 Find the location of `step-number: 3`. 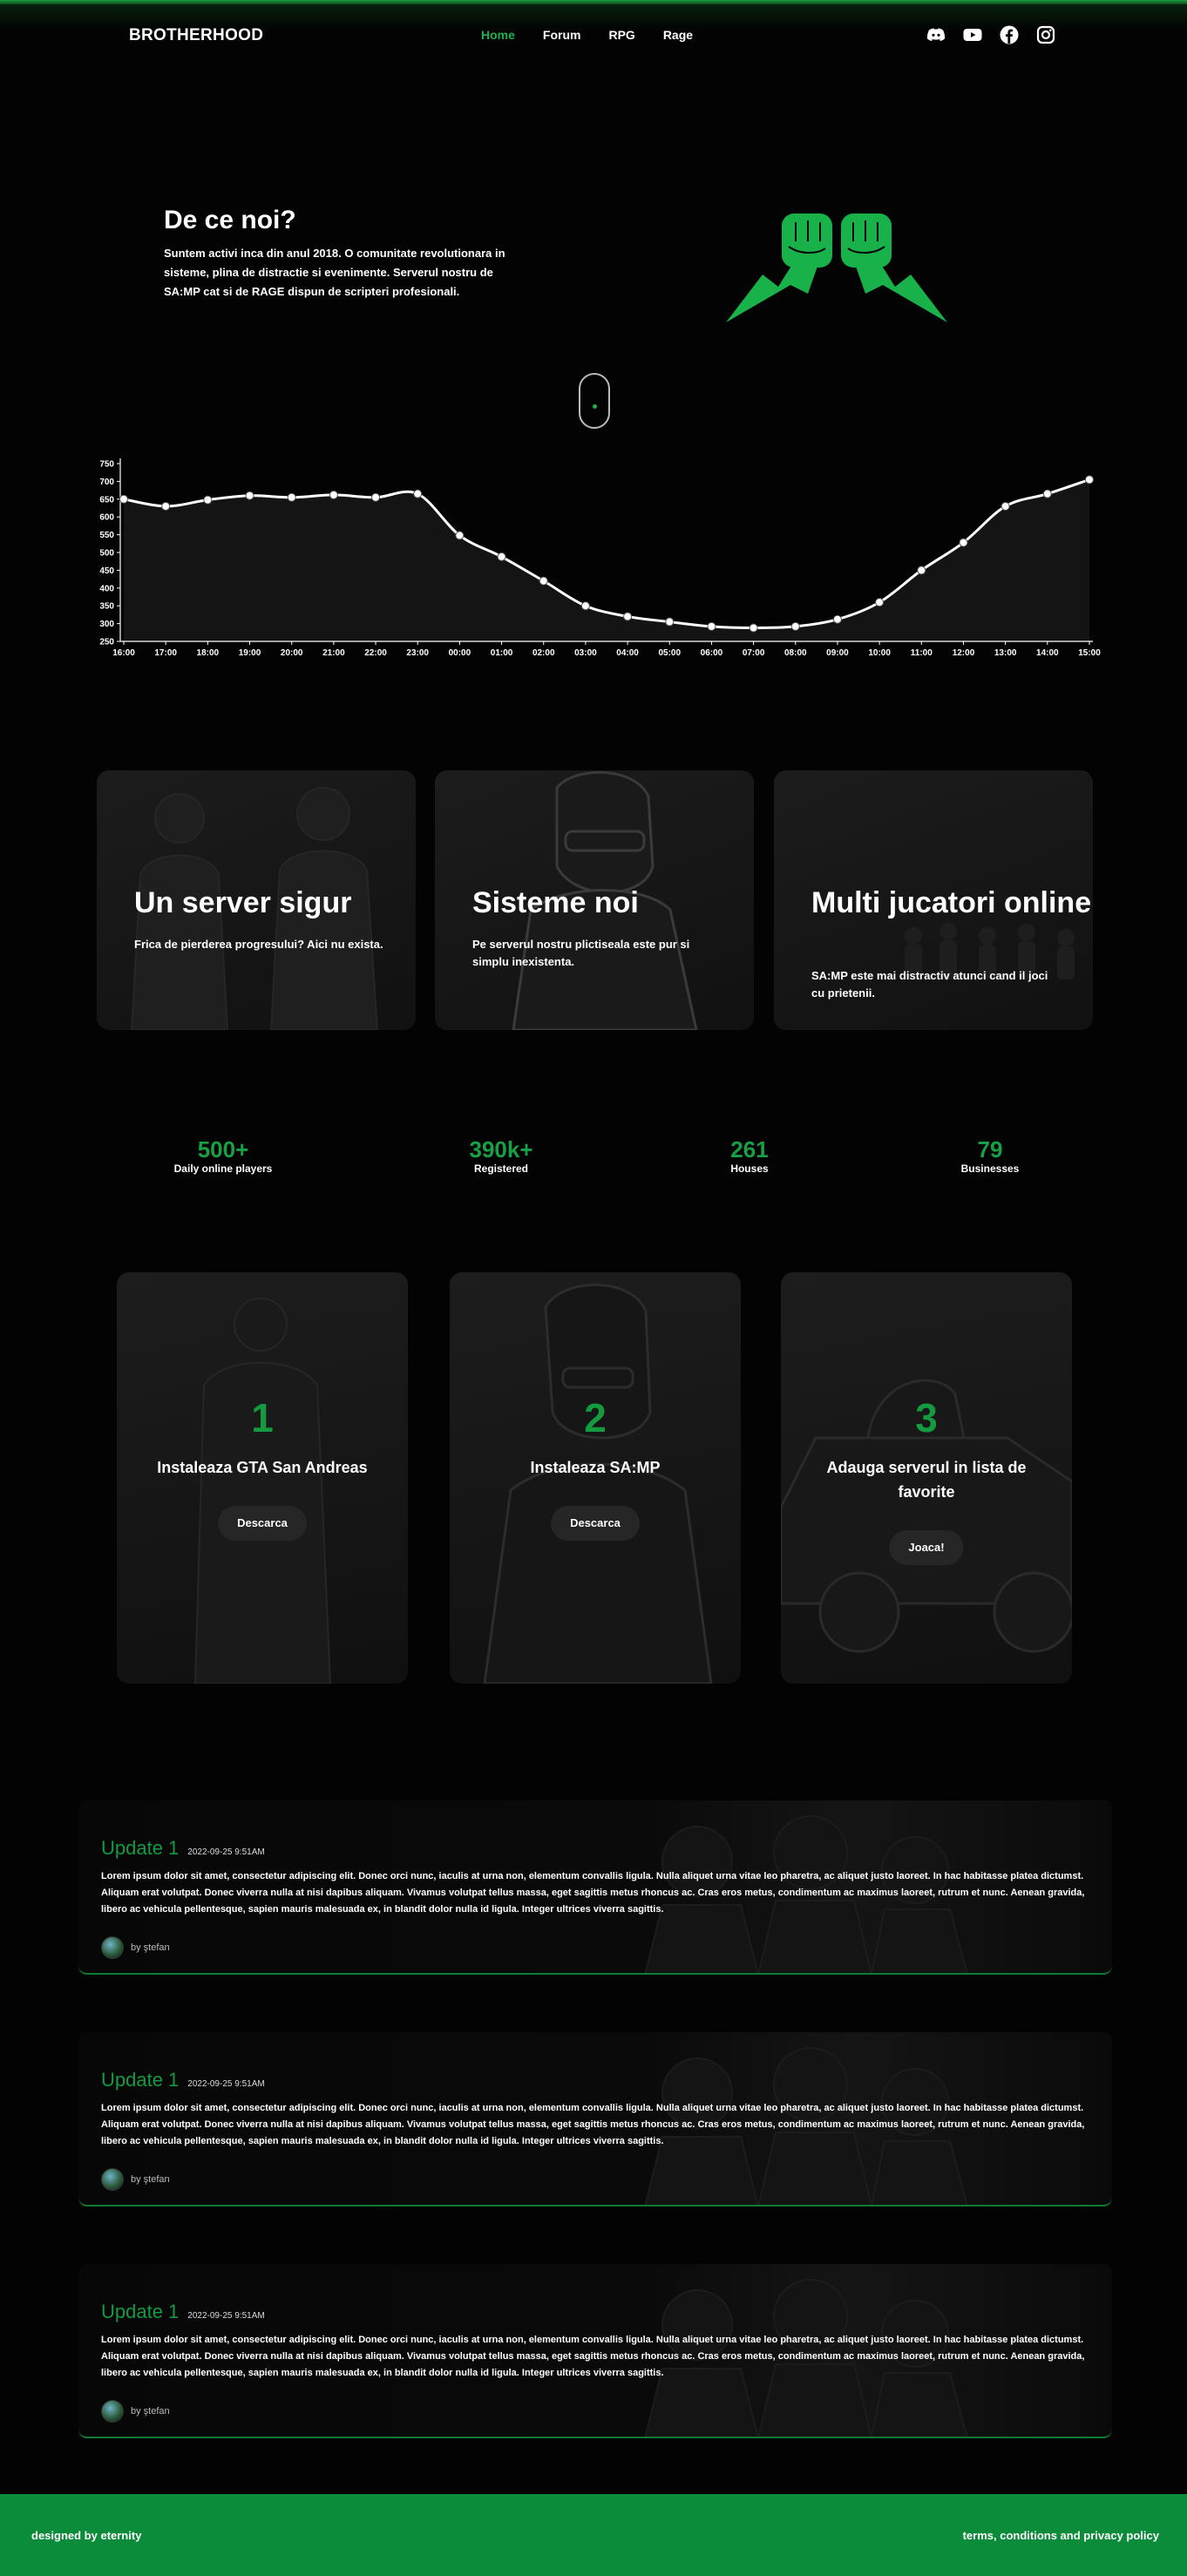

step-number: 3 is located at coordinates (926, 1418).